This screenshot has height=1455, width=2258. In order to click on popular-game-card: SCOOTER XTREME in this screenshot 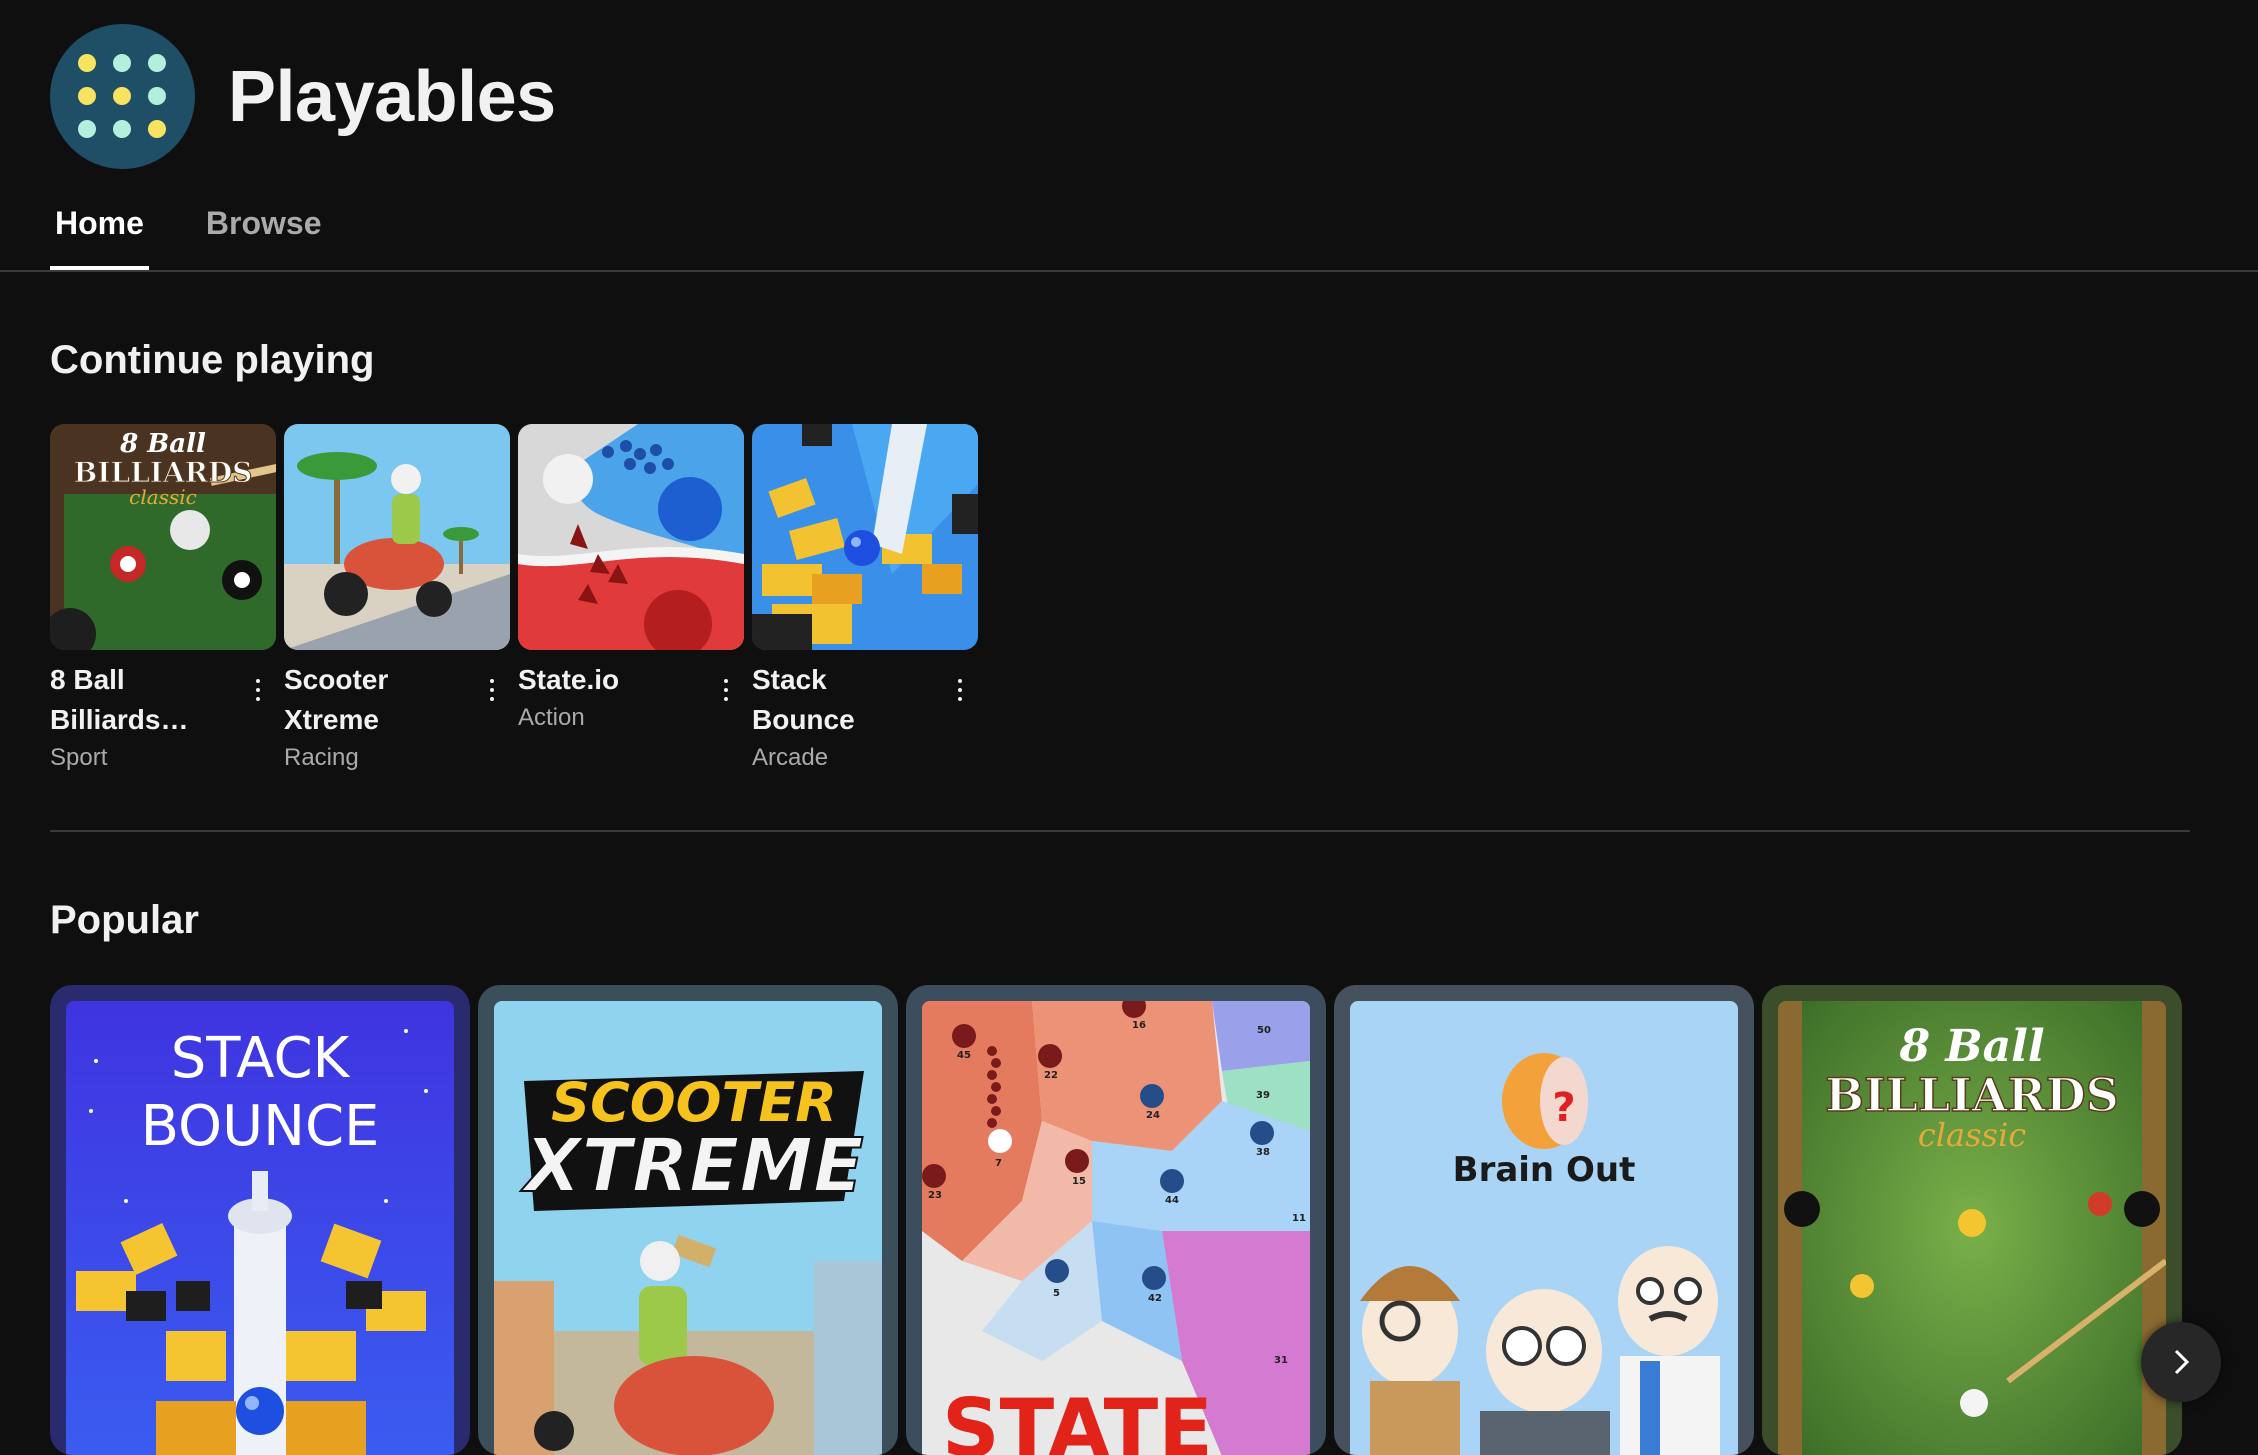, I will do `click(688, 1220)`.